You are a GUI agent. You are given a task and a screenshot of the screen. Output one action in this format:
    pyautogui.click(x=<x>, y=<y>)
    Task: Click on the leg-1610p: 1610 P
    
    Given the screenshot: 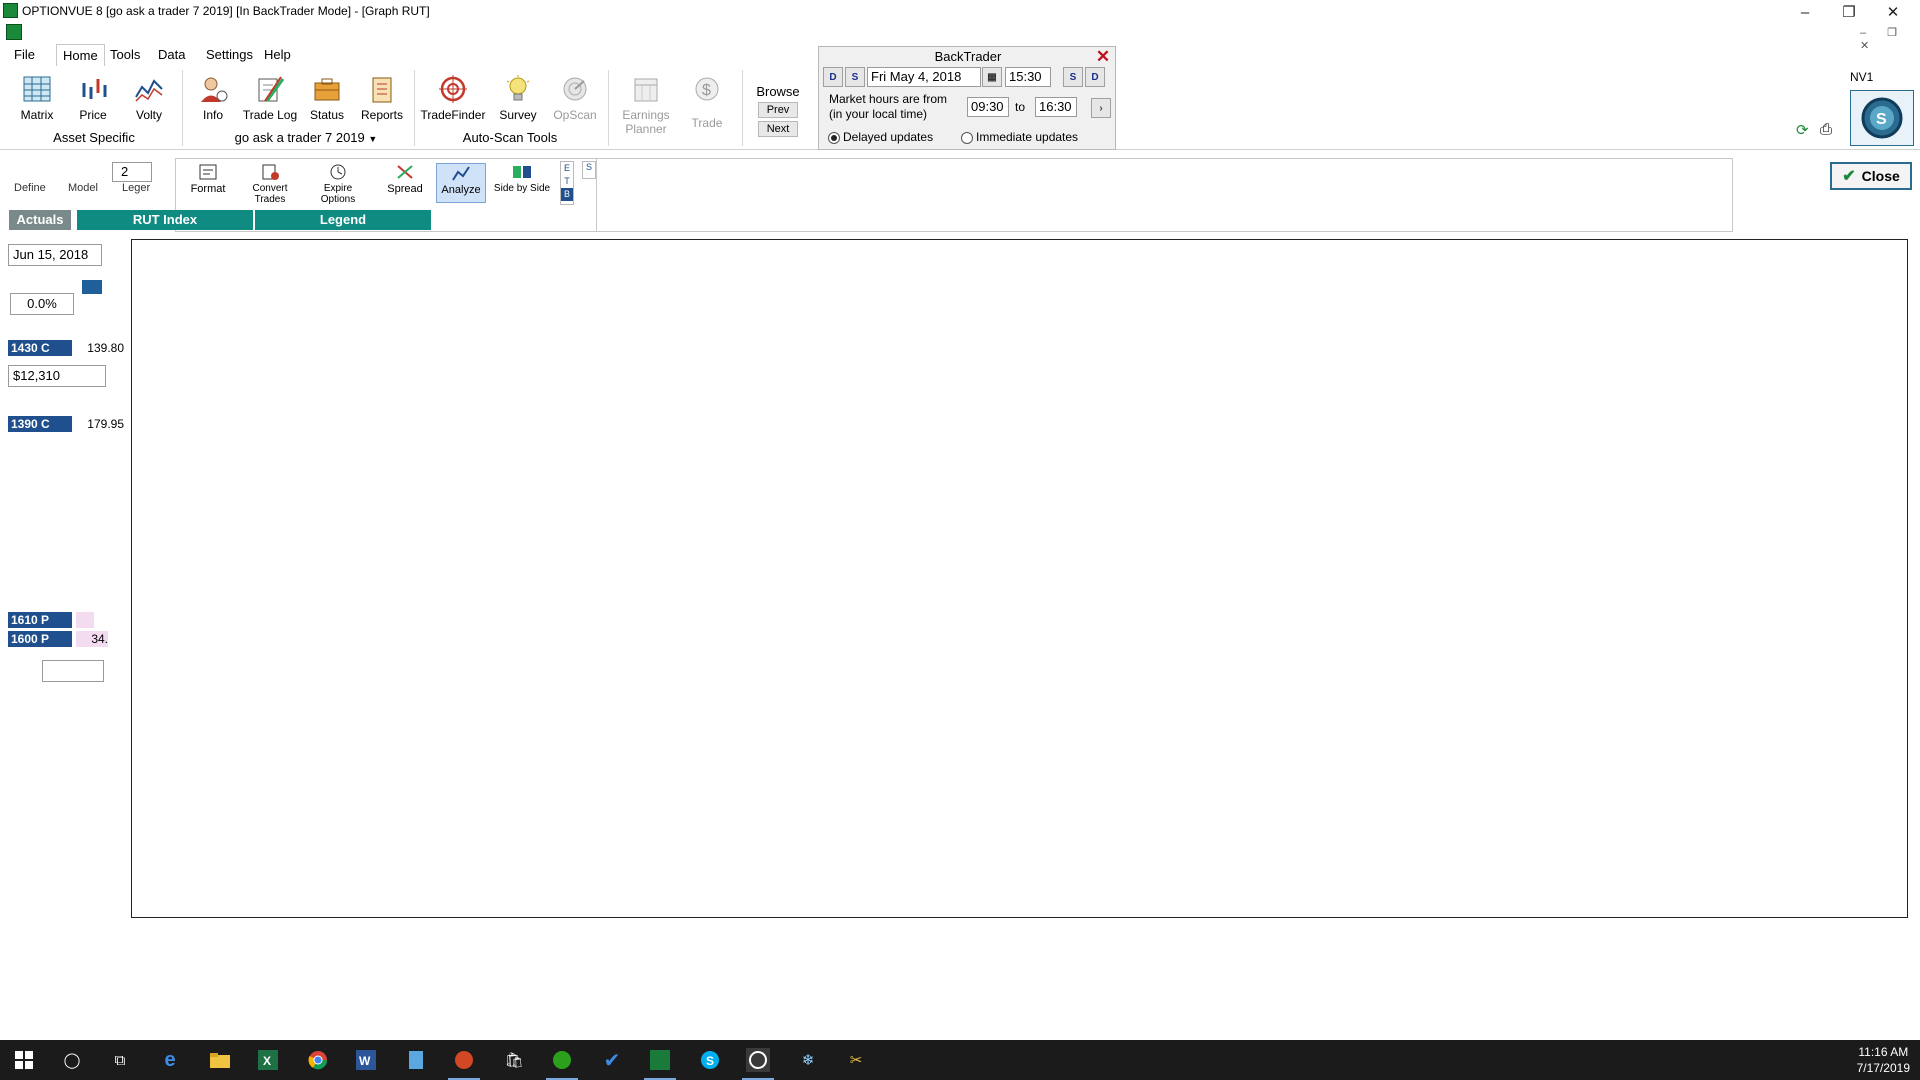 What is the action you would take?
    pyautogui.click(x=40, y=620)
    